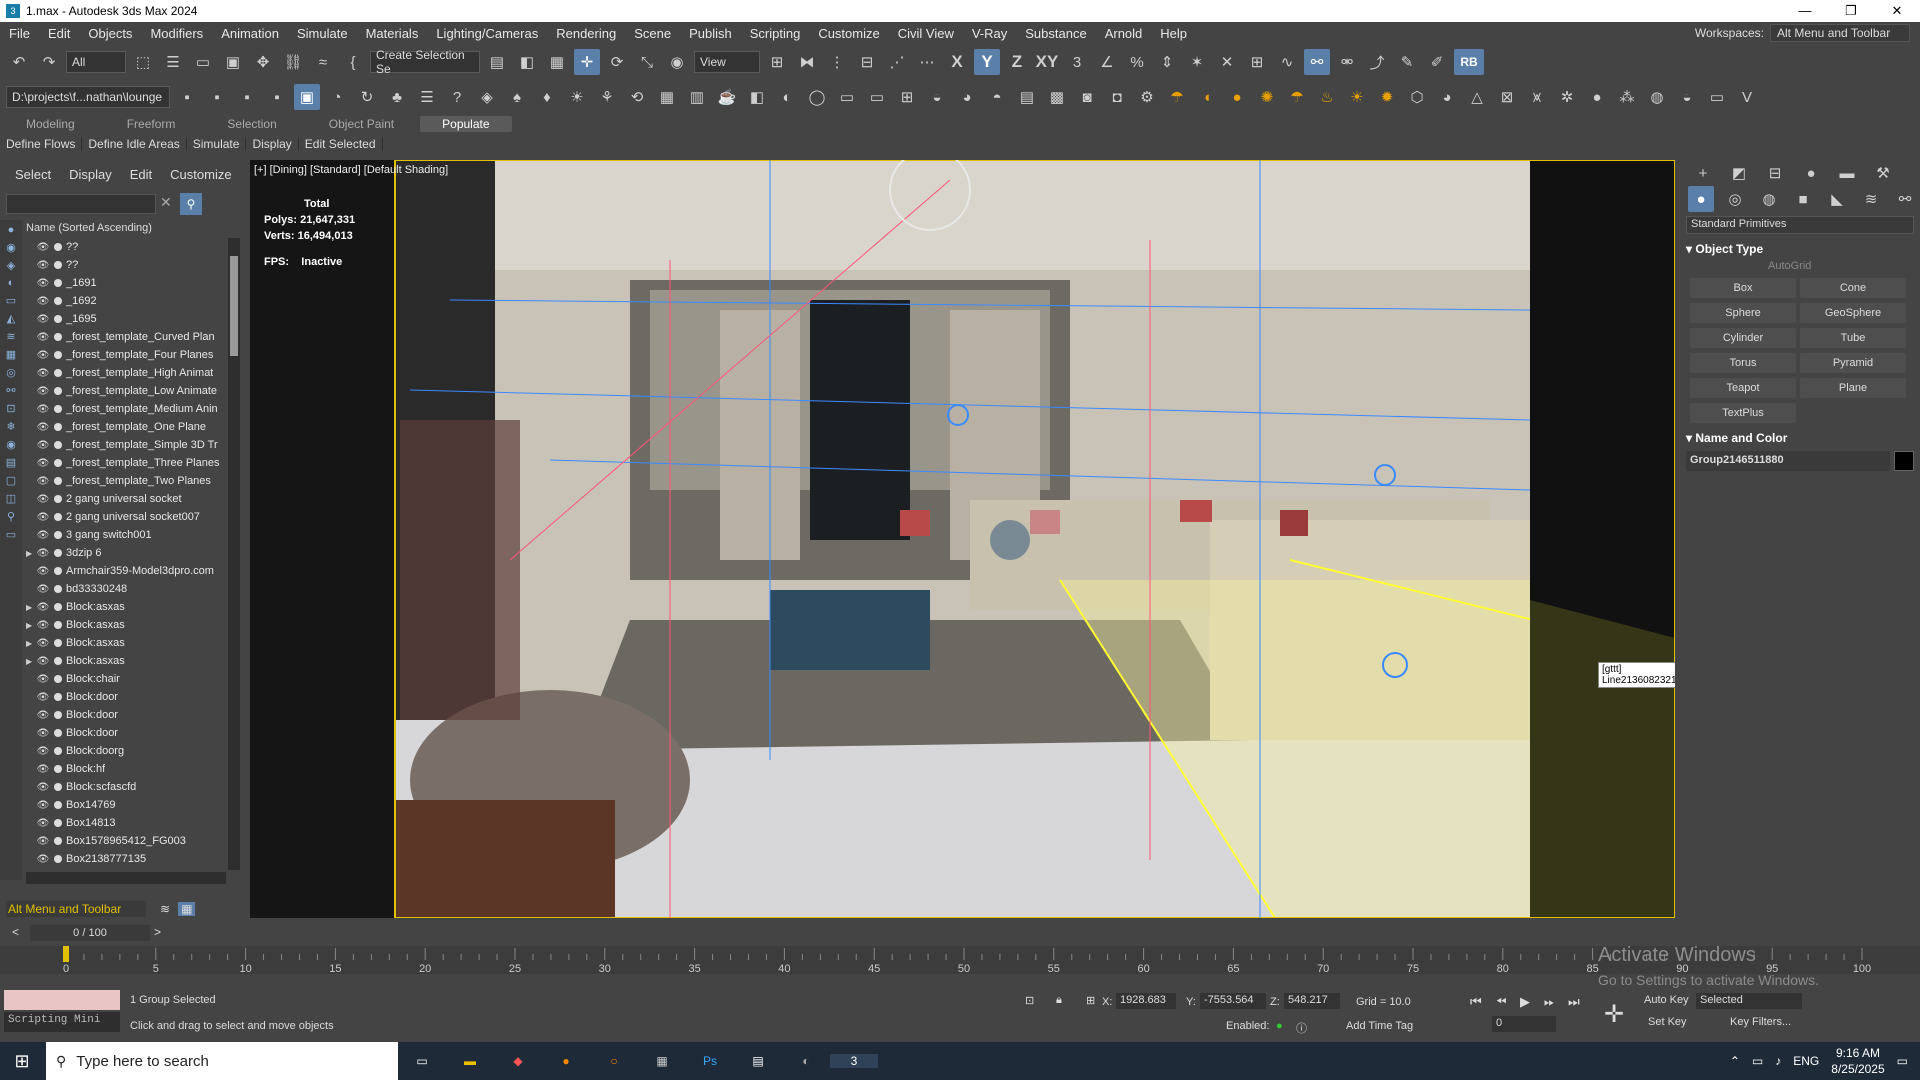  Describe the element at coordinates (247, 97) in the screenshot. I see `attach-icon: ▪` at that location.